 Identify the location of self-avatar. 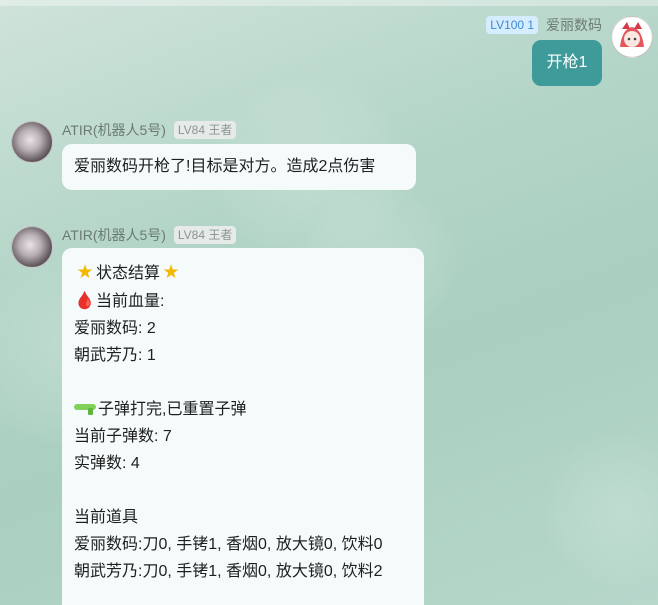
(632, 37).